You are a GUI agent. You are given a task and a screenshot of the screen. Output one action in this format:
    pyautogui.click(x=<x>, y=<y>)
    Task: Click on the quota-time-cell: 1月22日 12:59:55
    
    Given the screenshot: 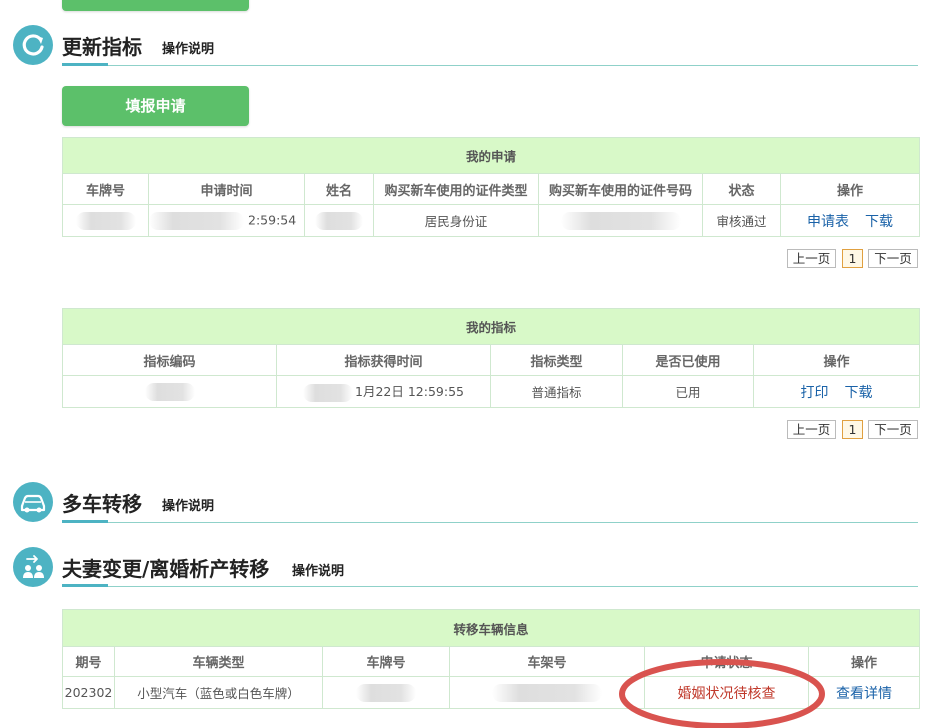 What is the action you would take?
    pyautogui.click(x=383, y=391)
    